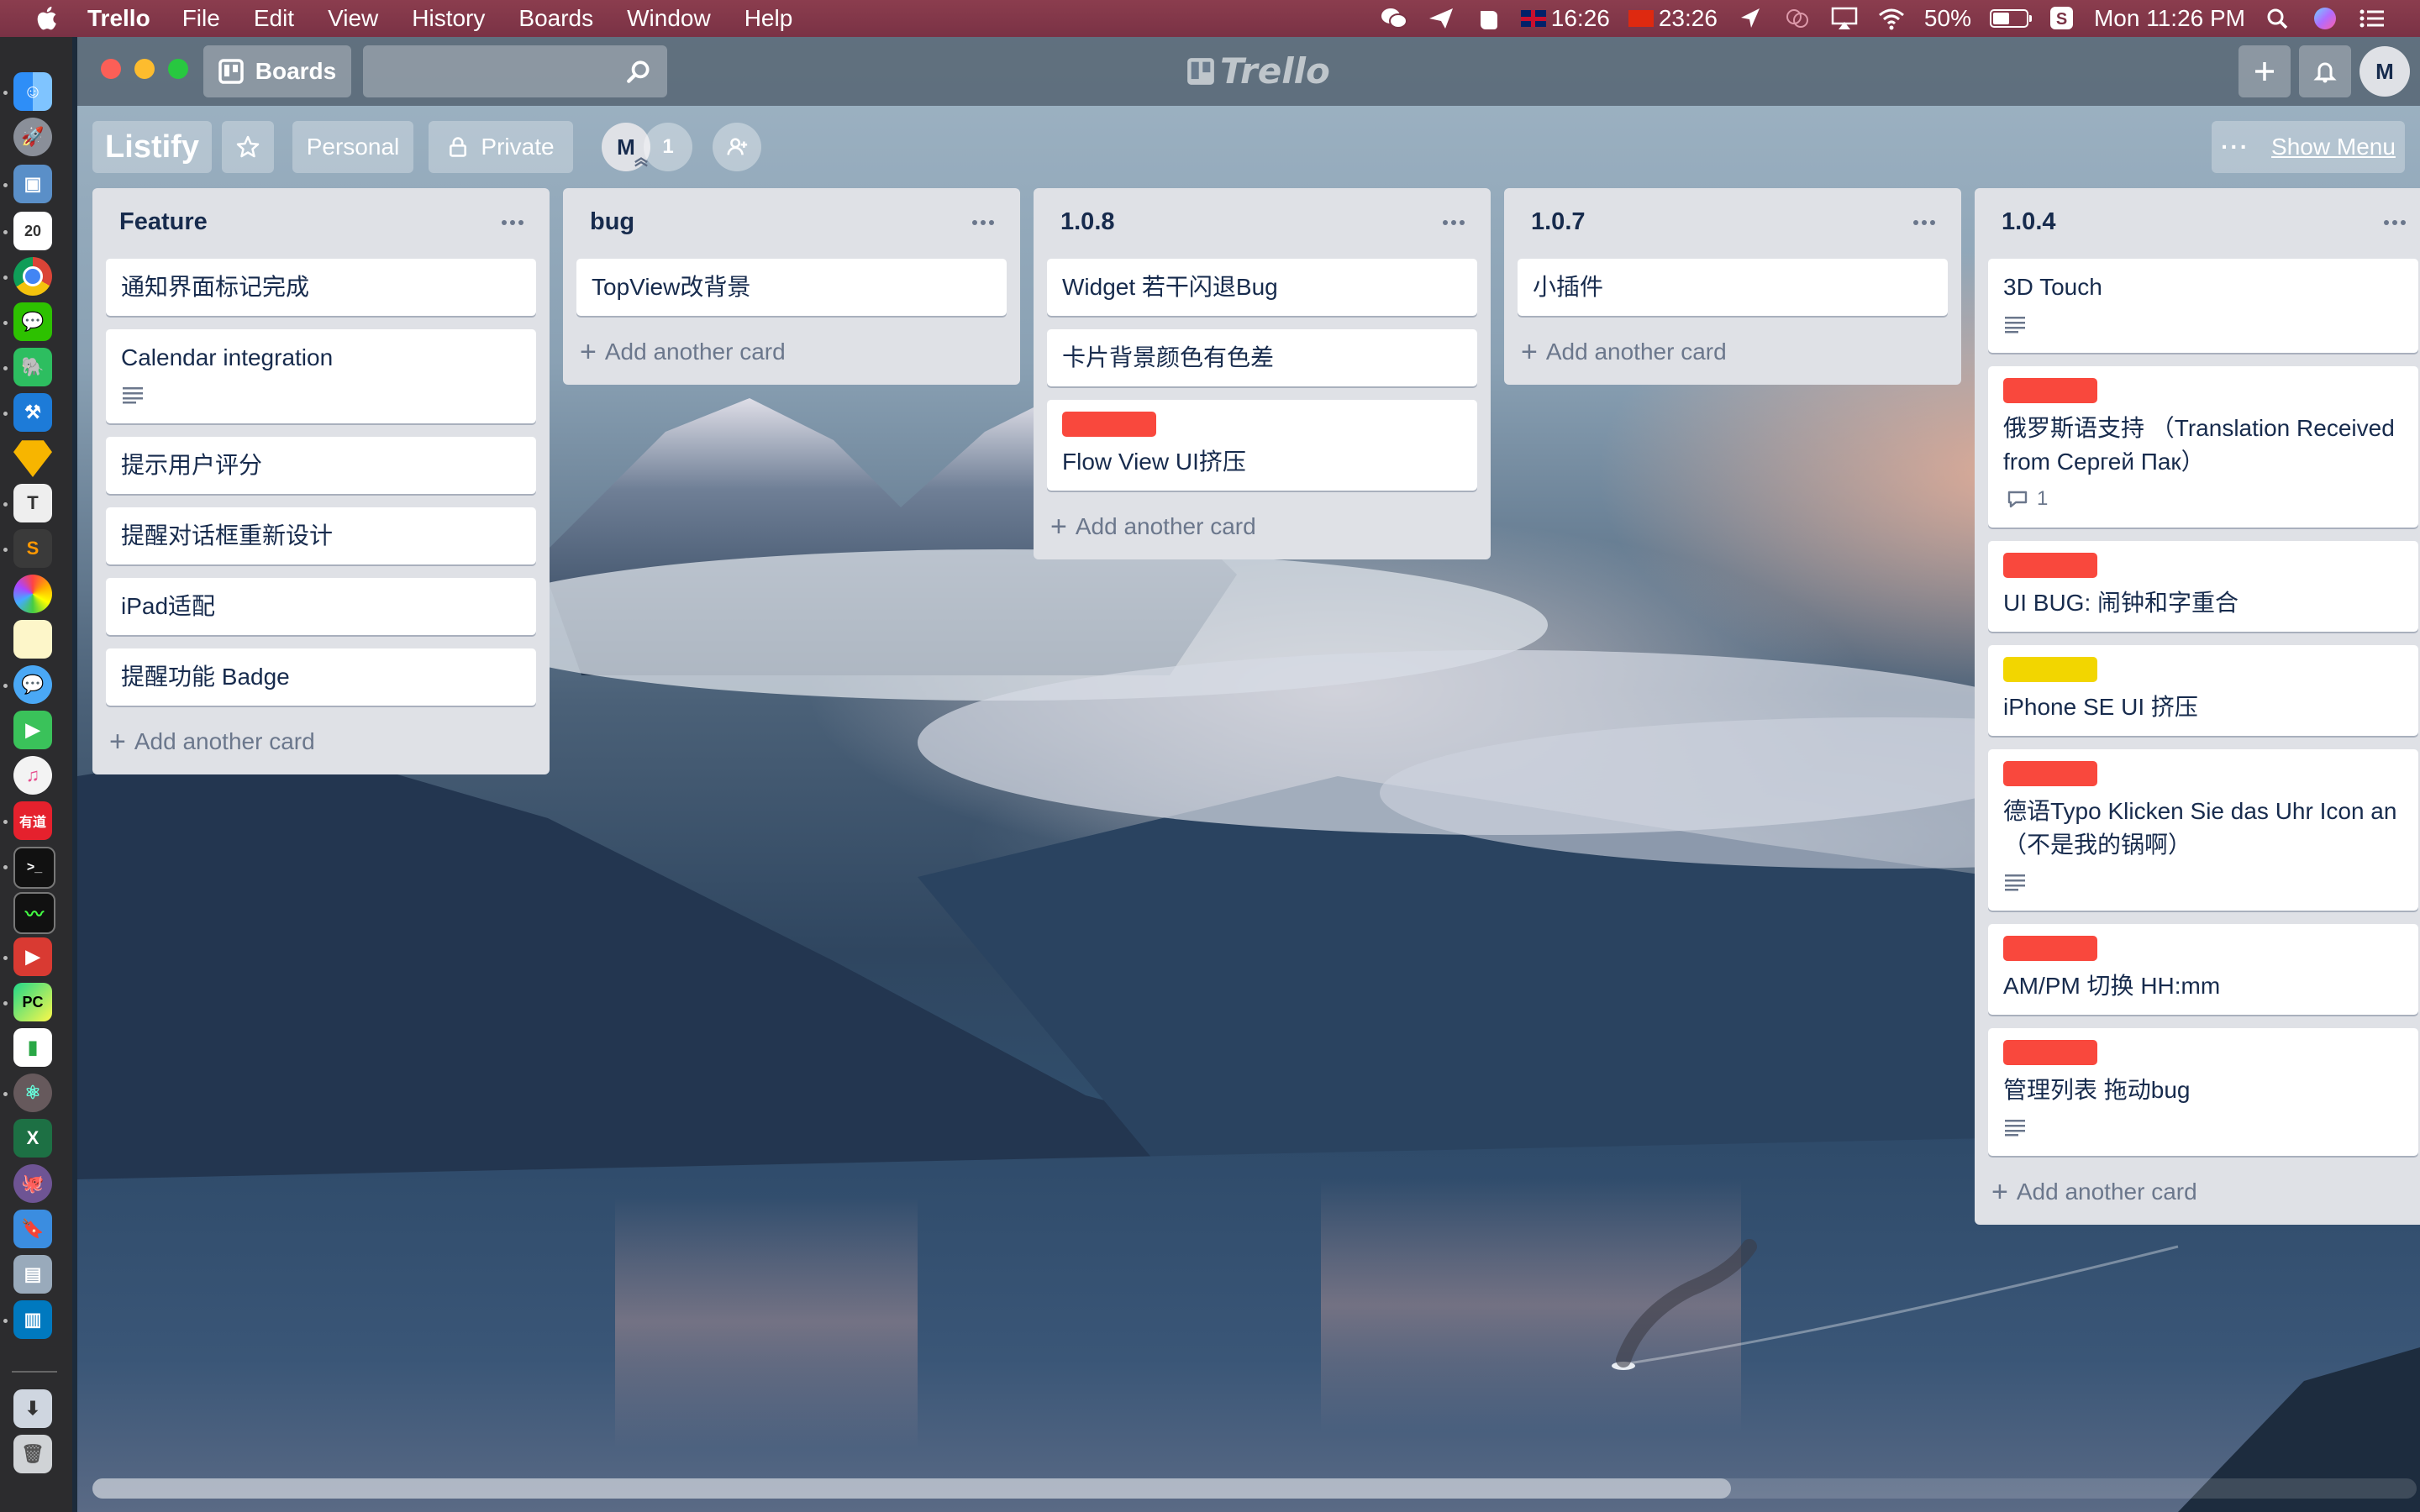 The height and width of the screenshot is (1512, 2420). What do you see at coordinates (163, 222) in the screenshot?
I see `list-title: Feature` at bounding box center [163, 222].